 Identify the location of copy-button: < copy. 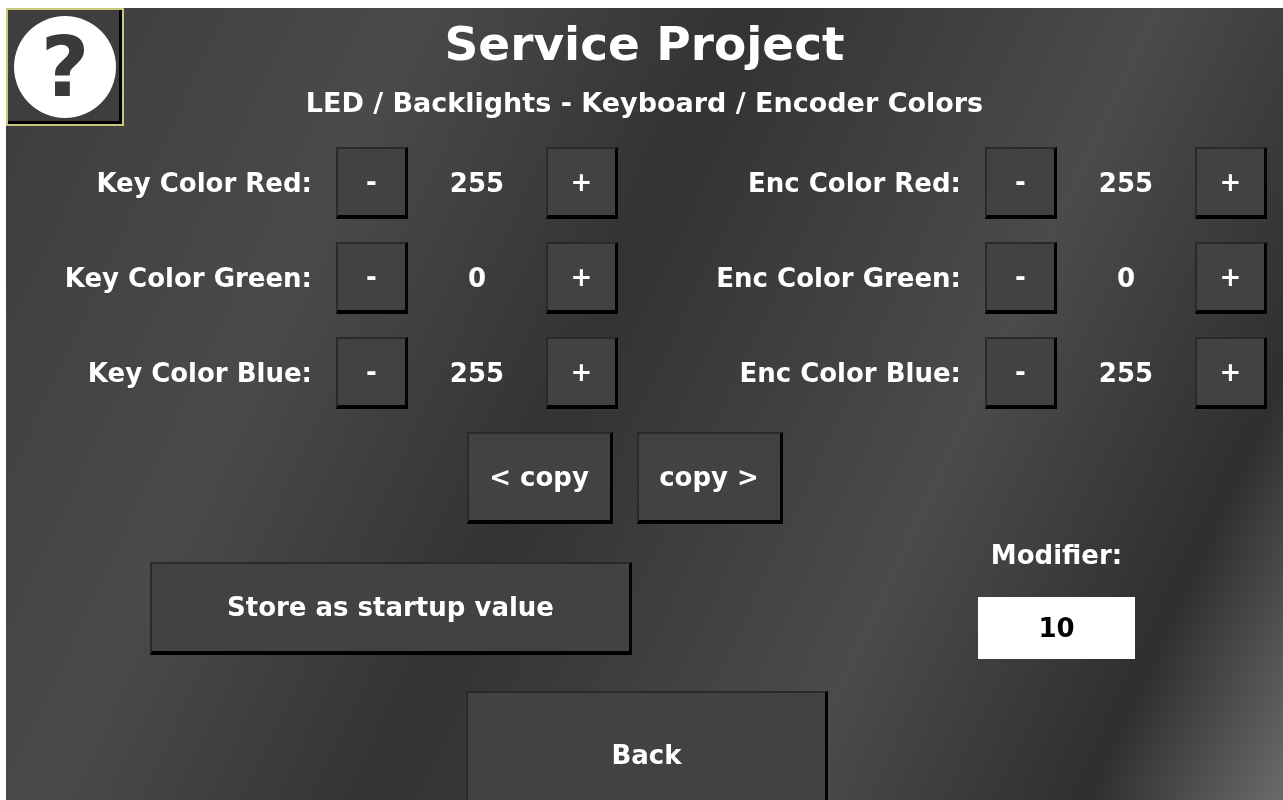
(539, 478).